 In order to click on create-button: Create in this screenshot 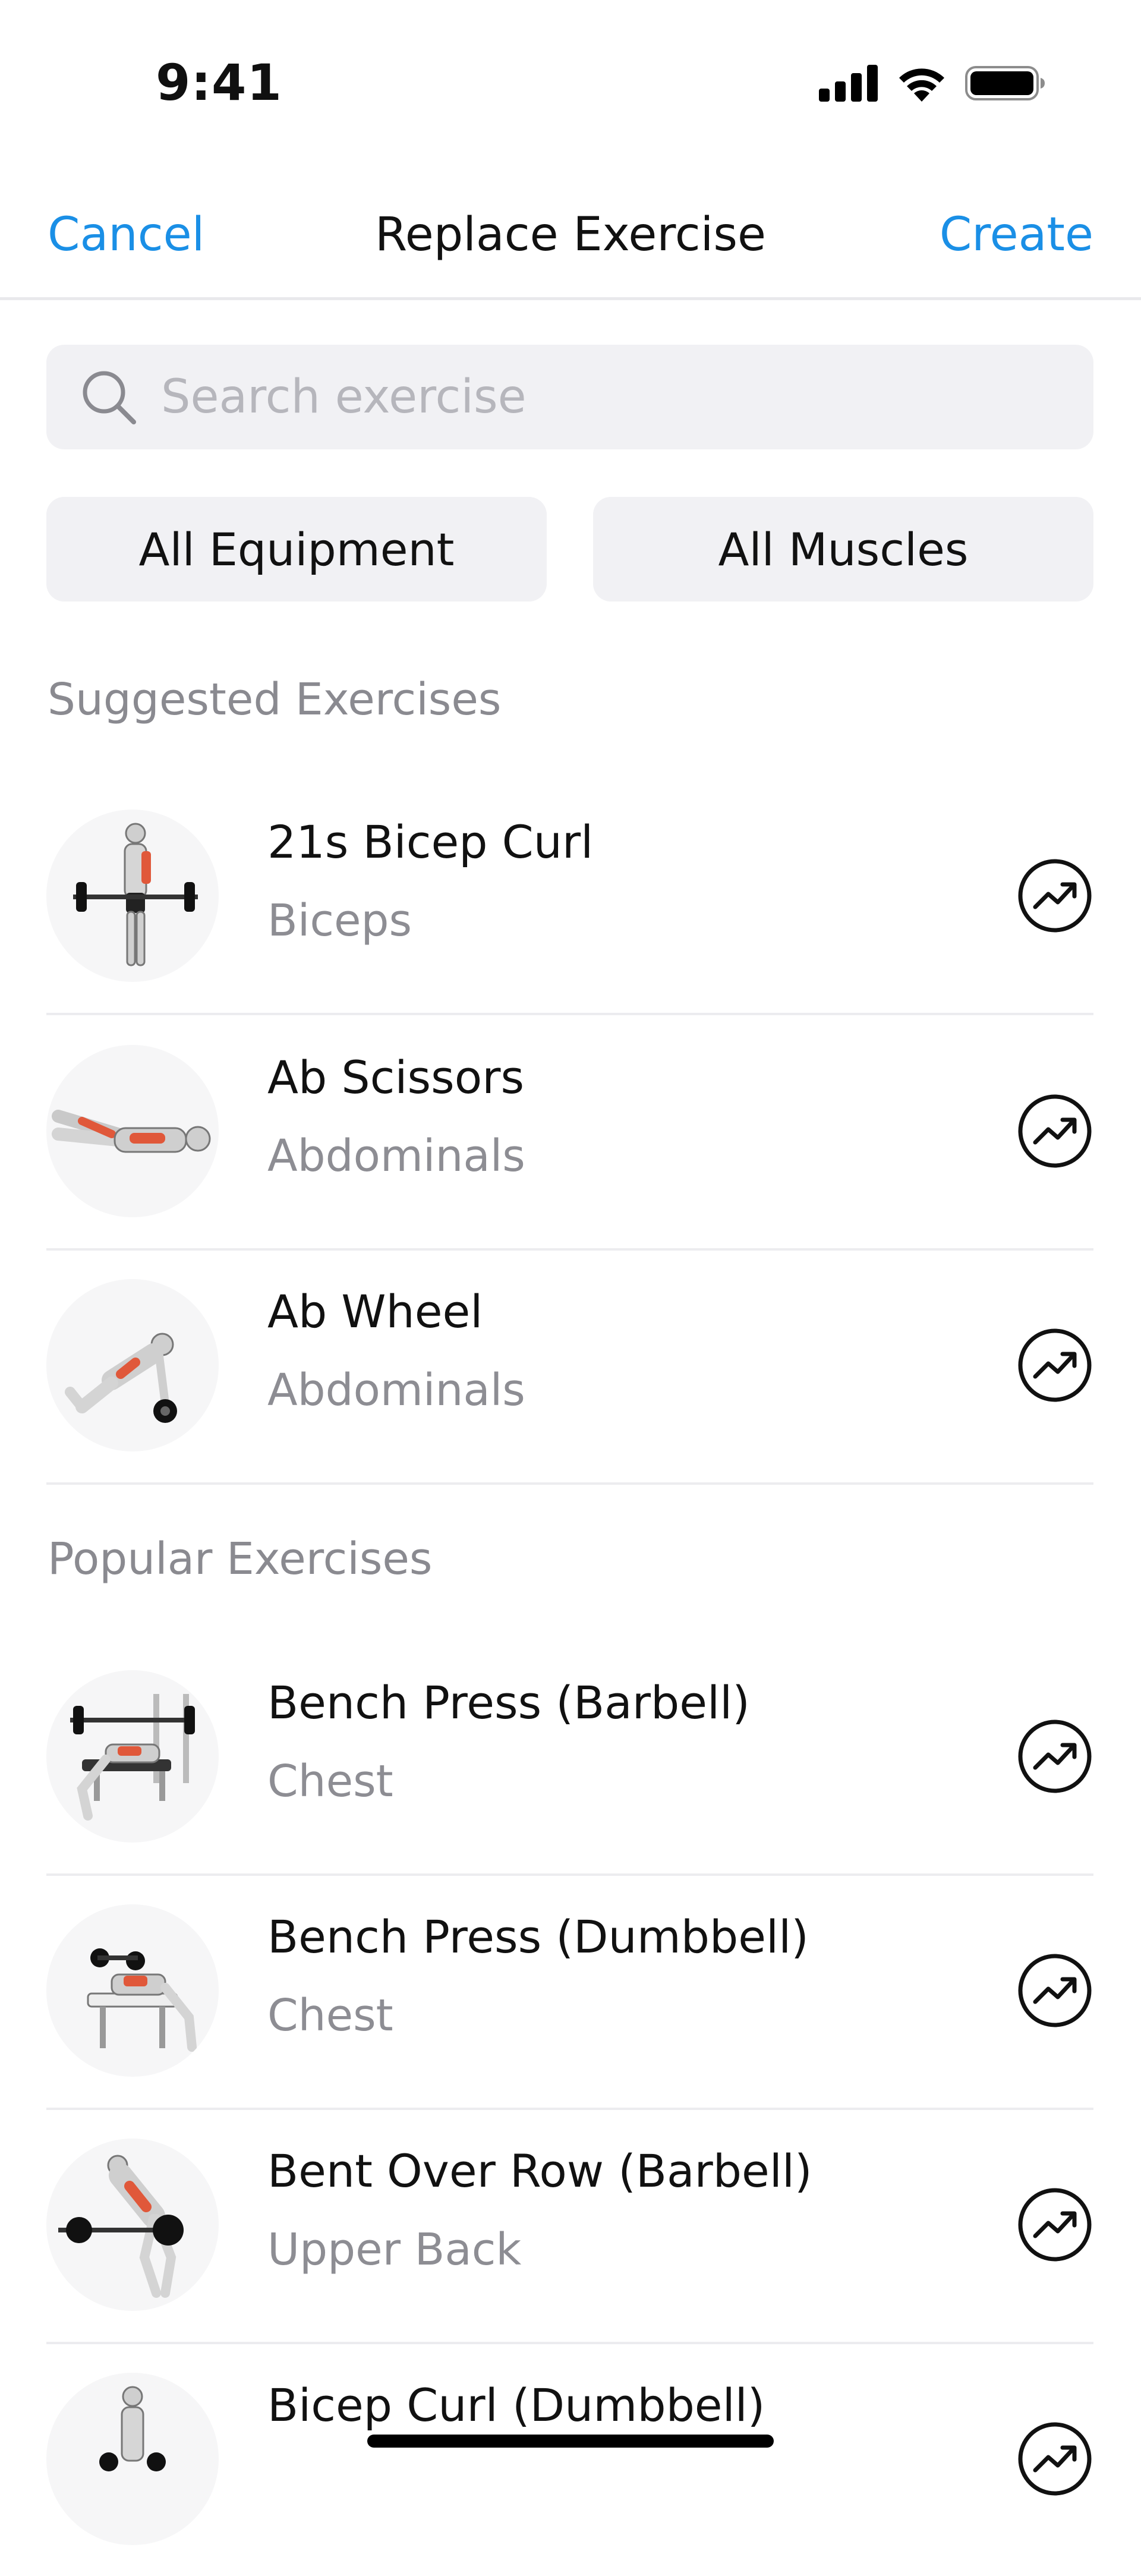, I will do `click(1016, 235)`.